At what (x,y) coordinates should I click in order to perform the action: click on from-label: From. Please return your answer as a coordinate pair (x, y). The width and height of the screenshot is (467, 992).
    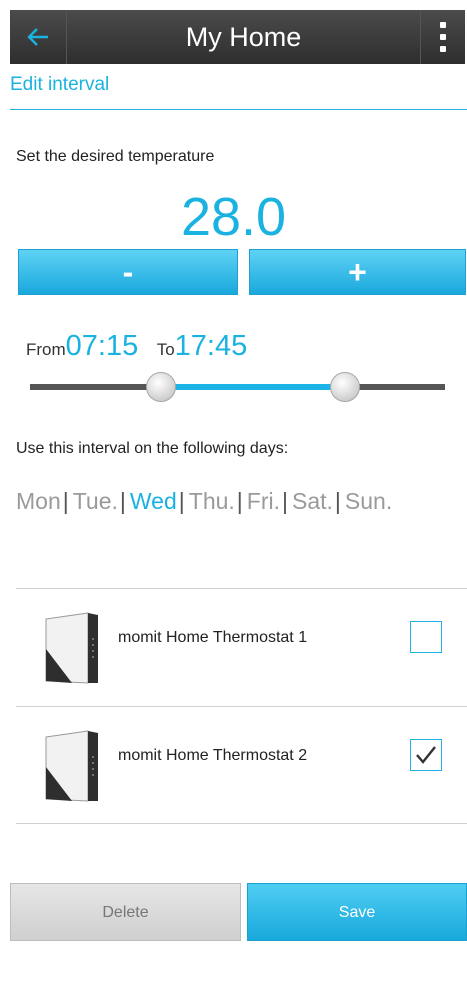
    Looking at the image, I should click on (46, 349).